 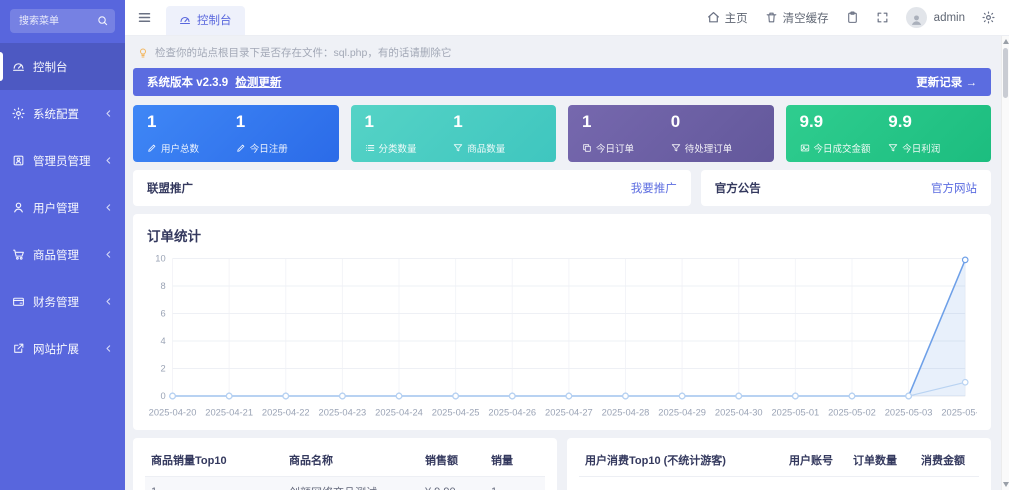 I want to click on stat-label: 今日利润, so click(x=921, y=149).